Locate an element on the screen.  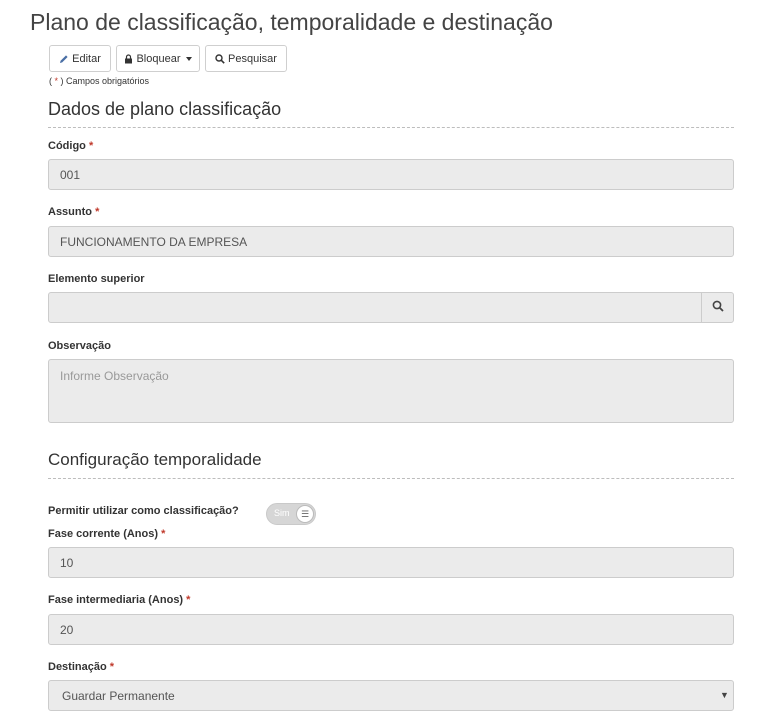
destinacao-select: Guardar Permanente is located at coordinates (391, 695).